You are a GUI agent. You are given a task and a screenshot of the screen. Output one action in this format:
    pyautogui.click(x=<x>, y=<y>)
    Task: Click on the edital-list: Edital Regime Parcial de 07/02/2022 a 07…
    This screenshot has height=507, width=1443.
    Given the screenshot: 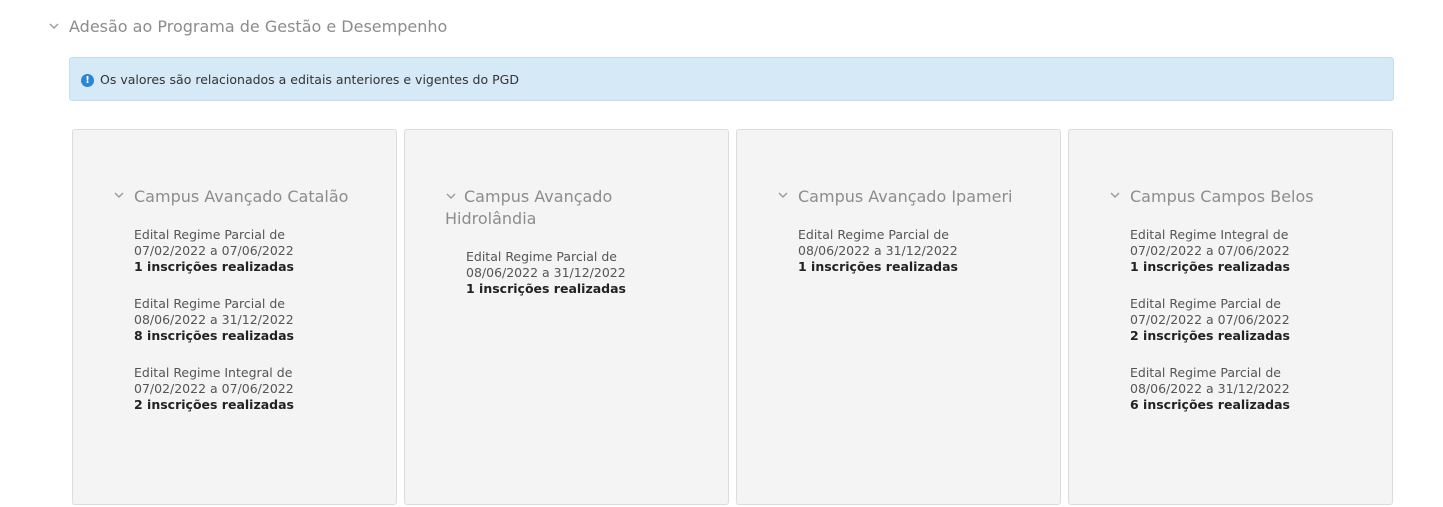 What is the action you would take?
    pyautogui.click(x=234, y=320)
    